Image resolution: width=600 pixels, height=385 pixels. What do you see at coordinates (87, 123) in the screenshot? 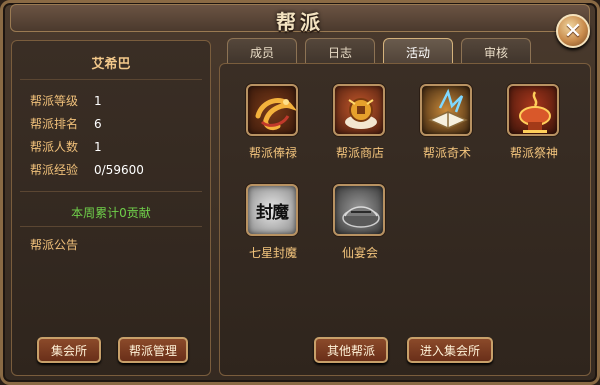
I see `stat-rank: 帮派排名 6` at bounding box center [87, 123].